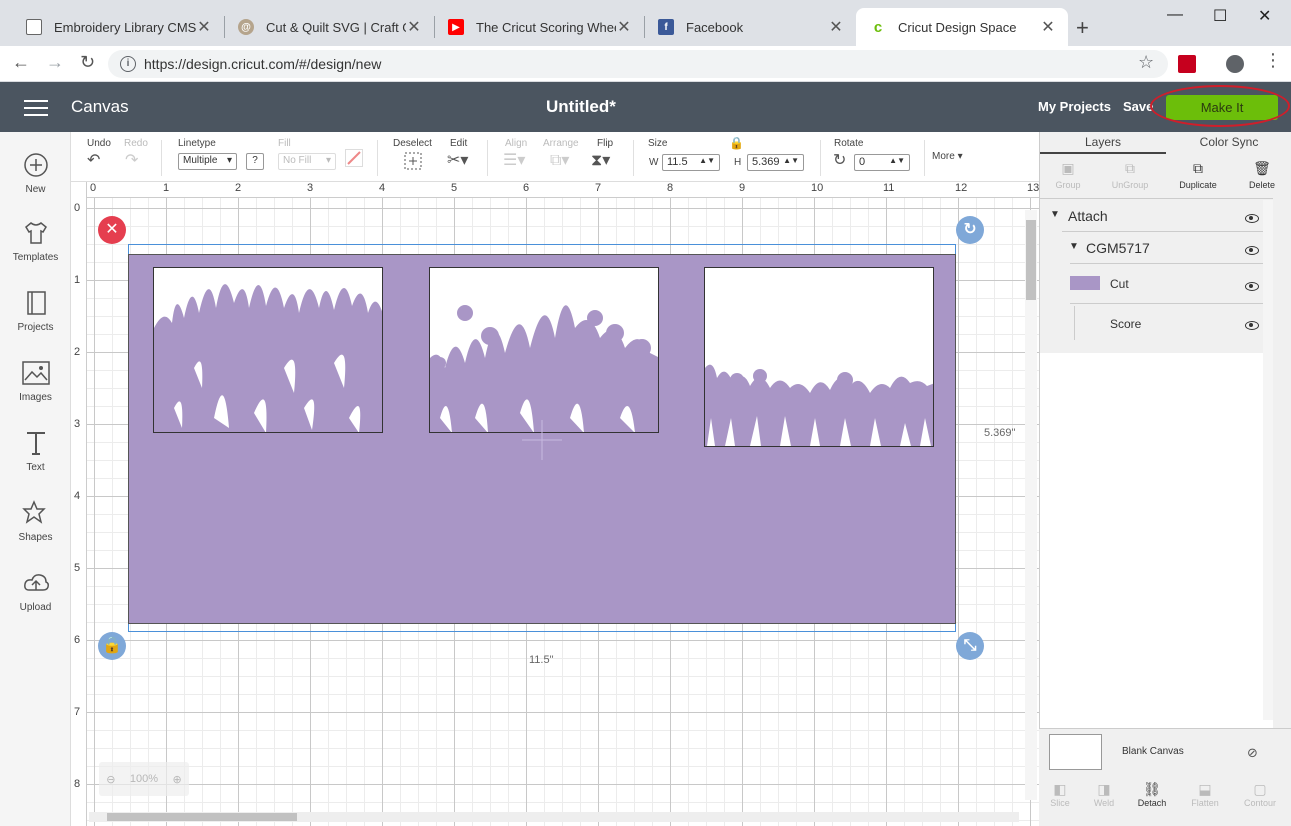 The width and height of the screenshot is (1291, 826). Describe the element at coordinates (354, 158) in the screenshot. I see `color-swatch-icon` at that location.